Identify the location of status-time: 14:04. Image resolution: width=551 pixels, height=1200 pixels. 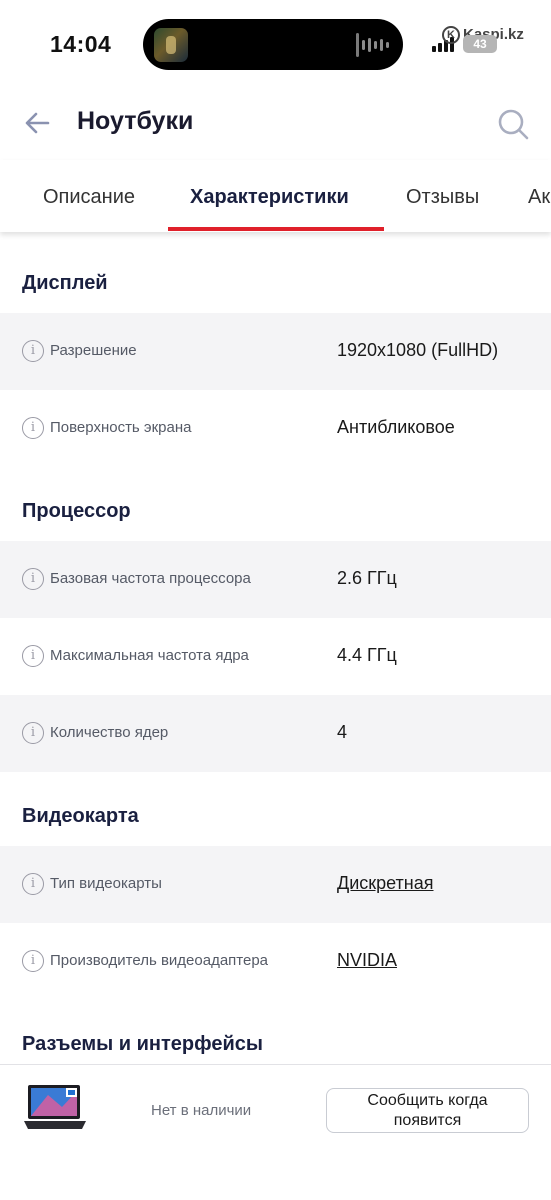
(81, 44).